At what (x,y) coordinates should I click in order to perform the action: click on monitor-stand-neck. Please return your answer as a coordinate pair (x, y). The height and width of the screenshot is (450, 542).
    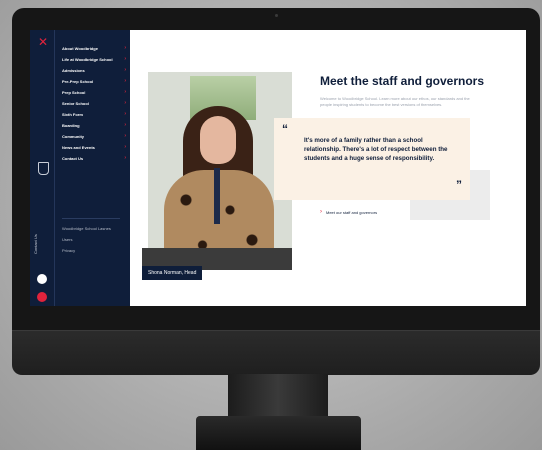
    Looking at the image, I should click on (278, 396).